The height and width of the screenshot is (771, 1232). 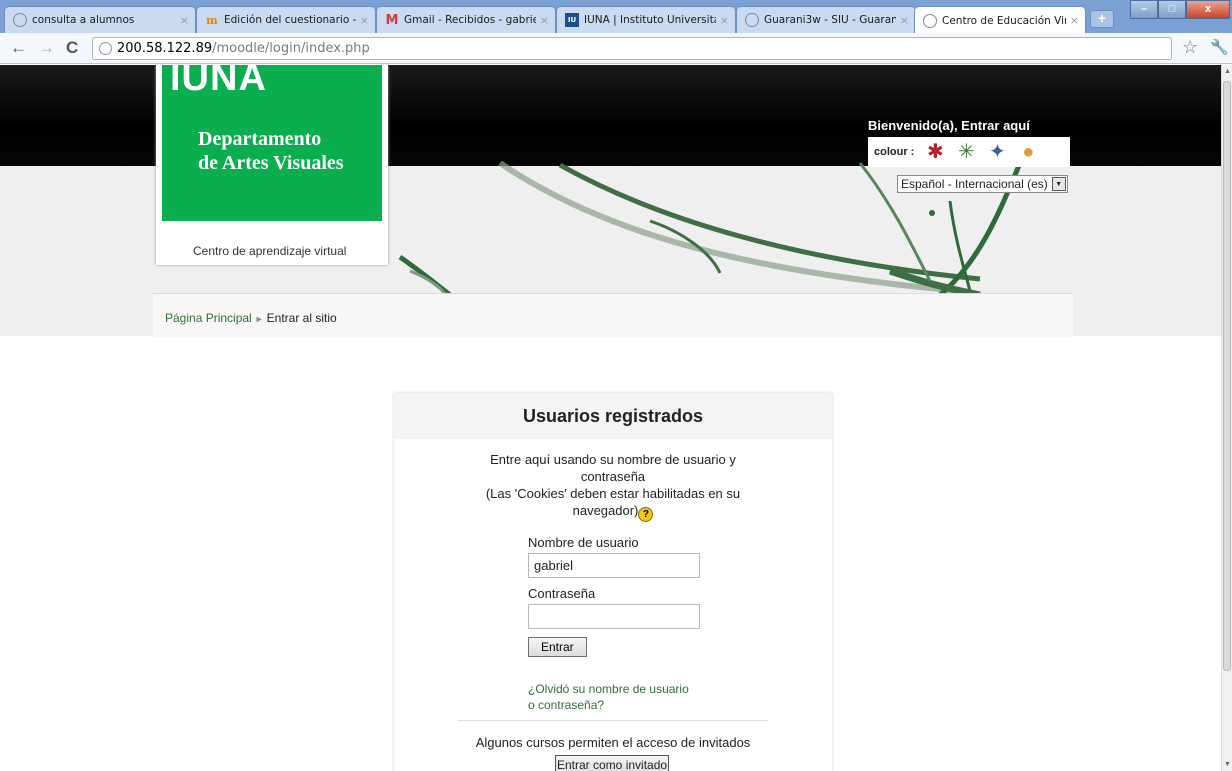 I want to click on browser-tab: Guarani3w - SIU - Guaraní ×, so click(x=826, y=19).